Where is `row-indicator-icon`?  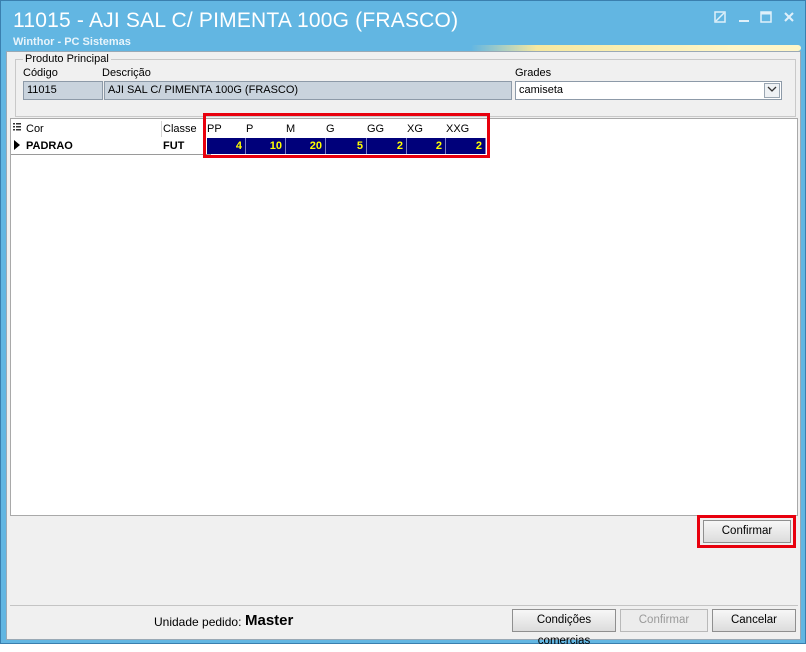
row-indicator-icon is located at coordinates (17, 147).